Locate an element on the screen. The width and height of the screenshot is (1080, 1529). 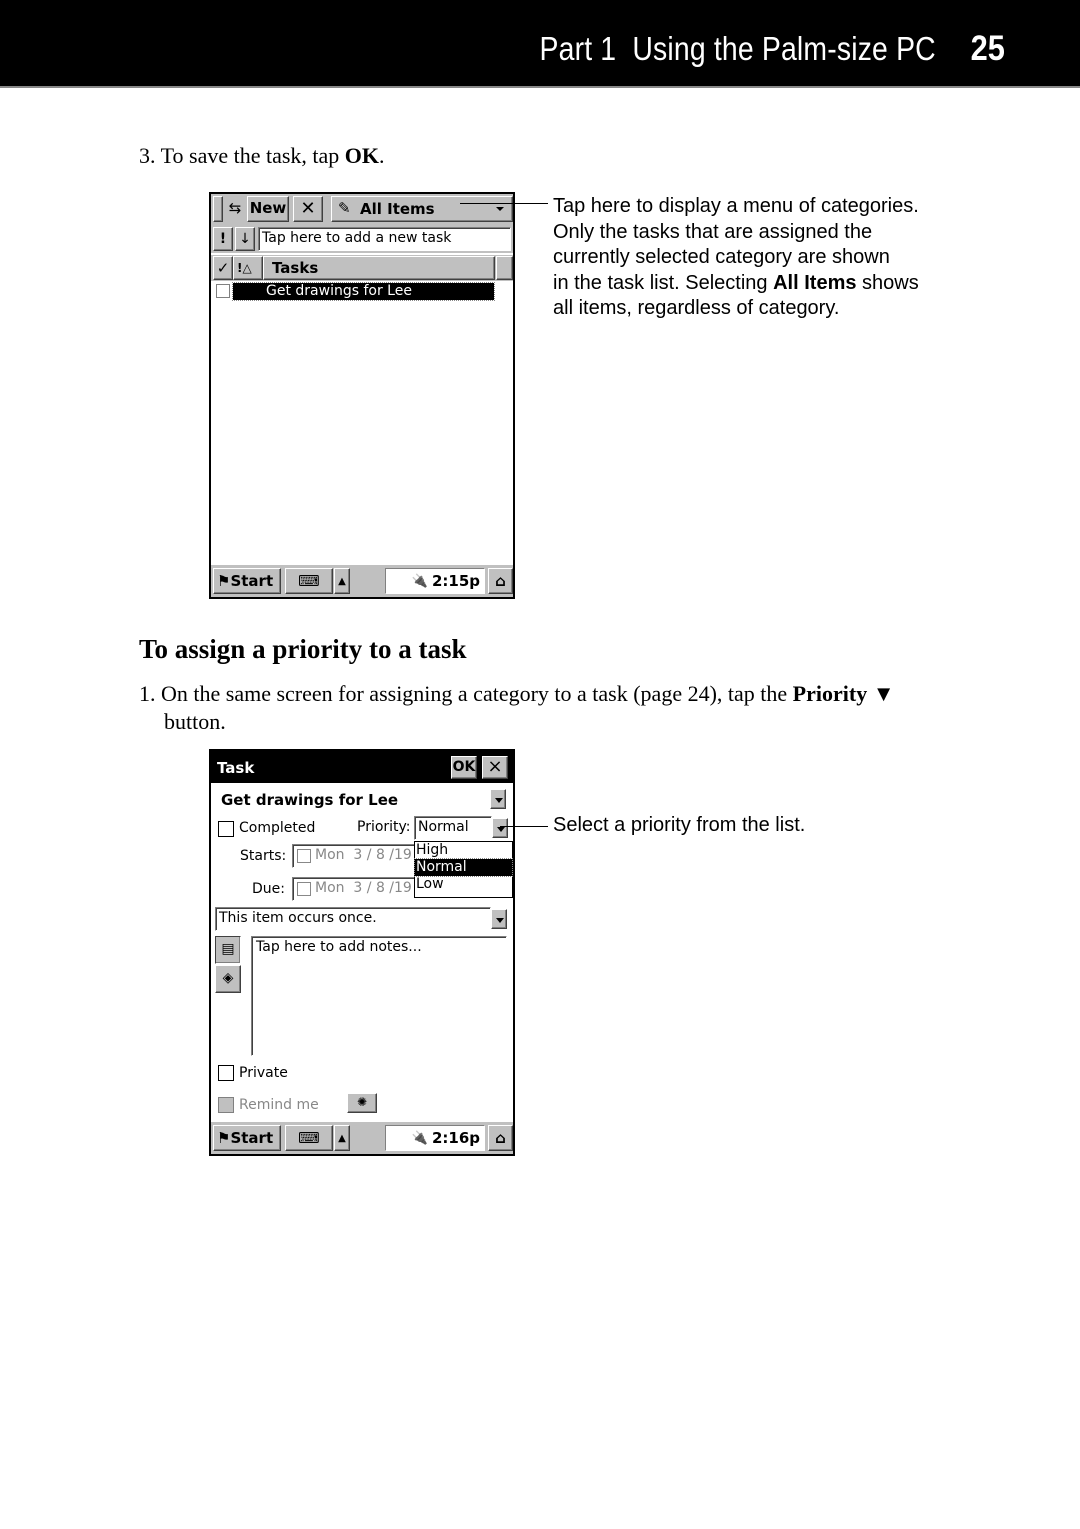
notes-tab: ▤ is located at coordinates (228, 950).